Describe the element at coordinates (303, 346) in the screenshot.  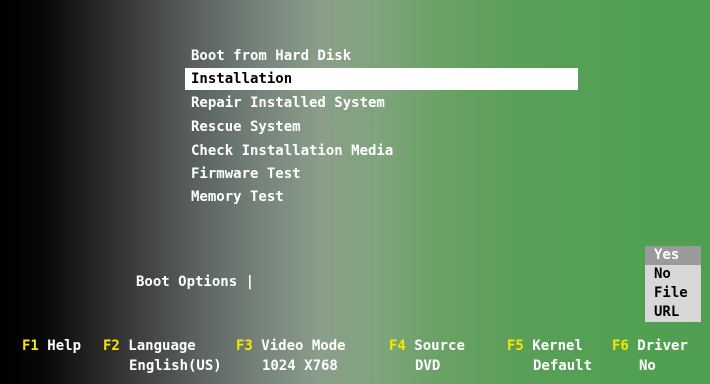
I see `f3-label: Video Mode` at that location.